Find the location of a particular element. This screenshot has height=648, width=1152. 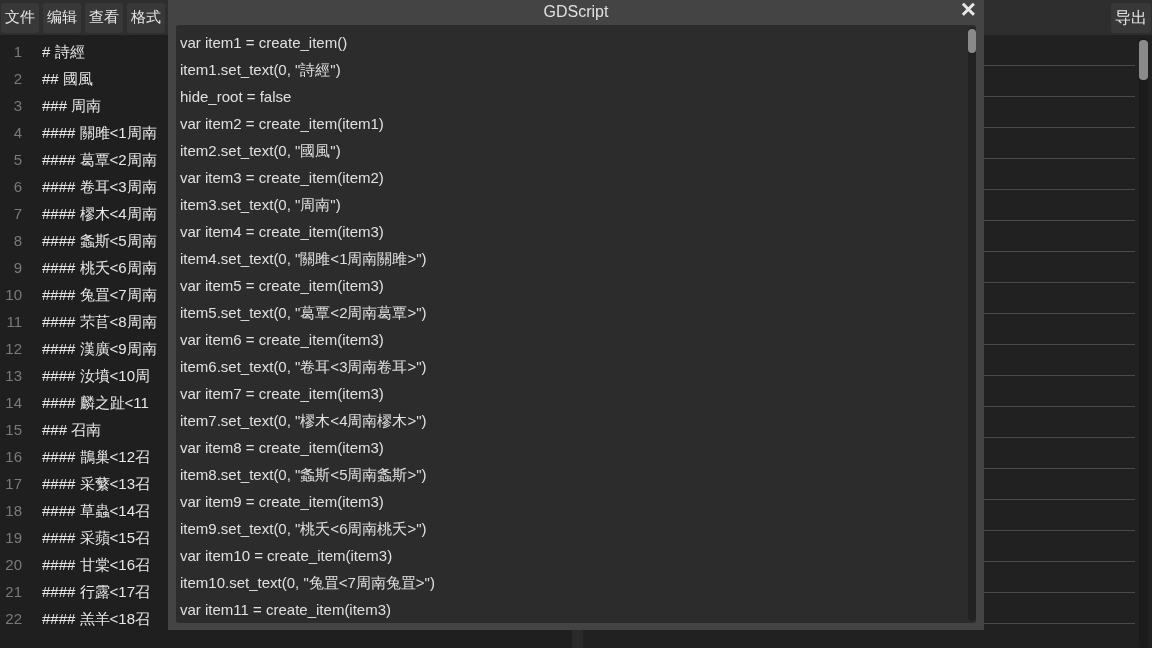

line-number: 2 is located at coordinates (17, 79).